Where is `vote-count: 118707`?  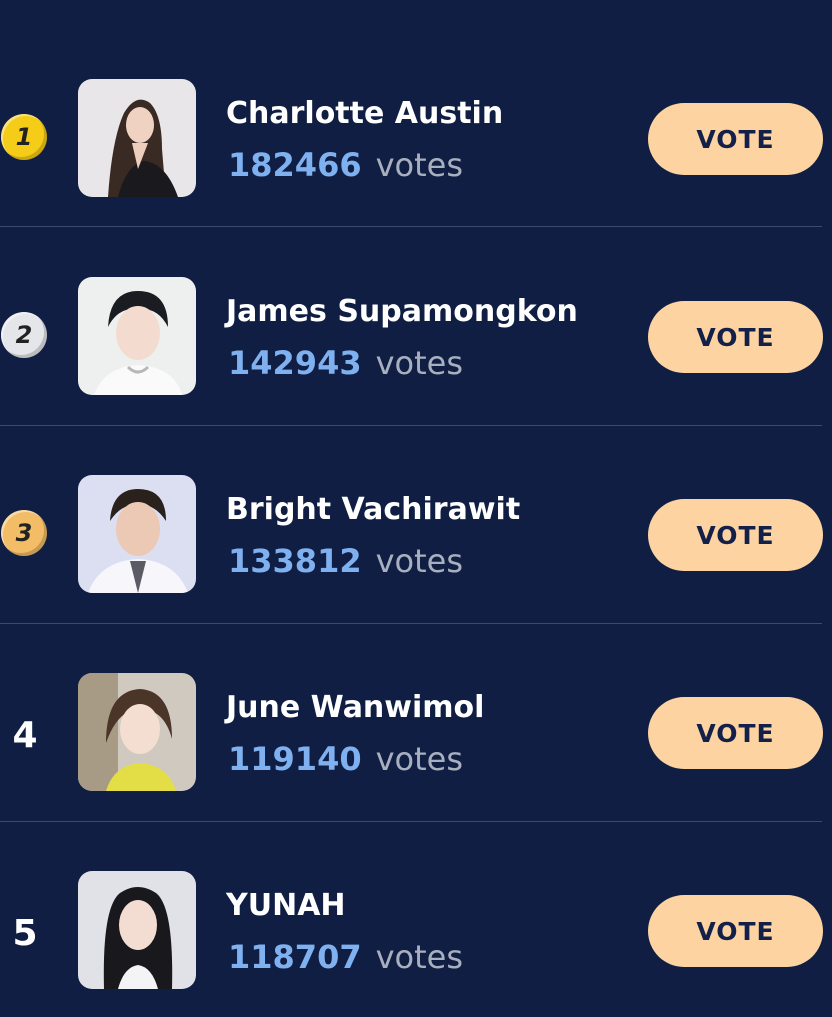
vote-count: 118707 is located at coordinates (295, 957).